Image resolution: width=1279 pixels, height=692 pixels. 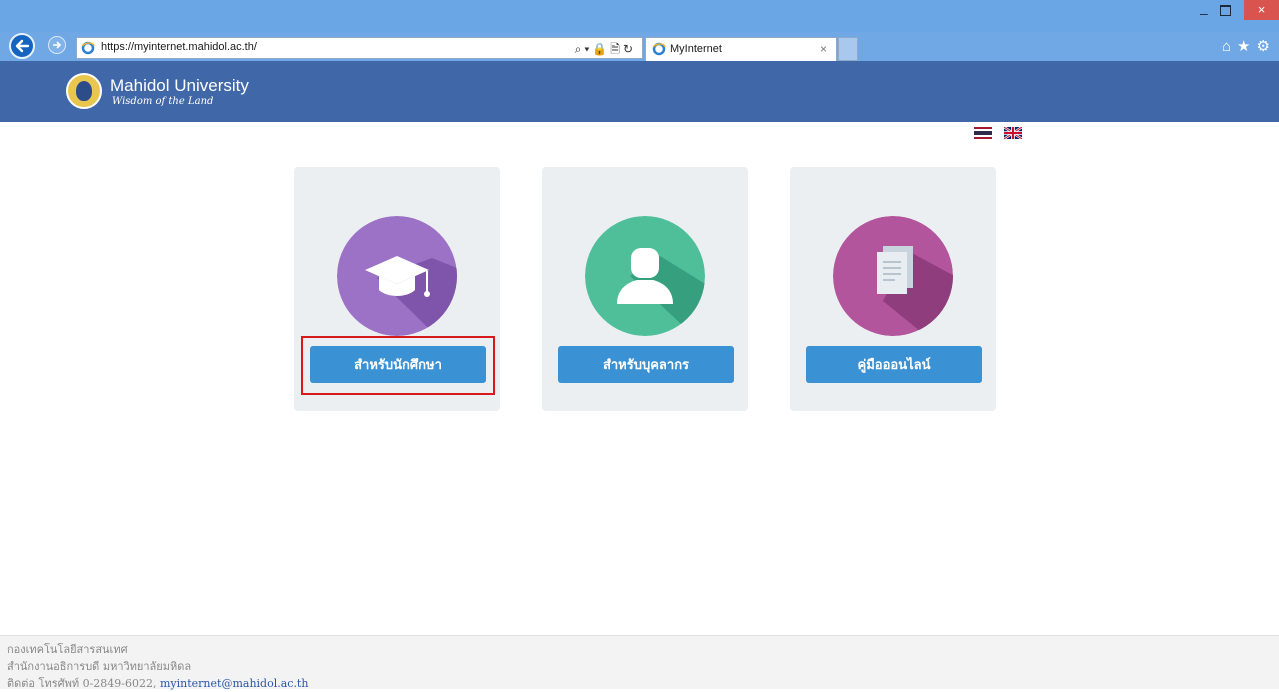 I want to click on home-favorites-settings-icons: ⌂★⚙, so click(x=1249, y=46).